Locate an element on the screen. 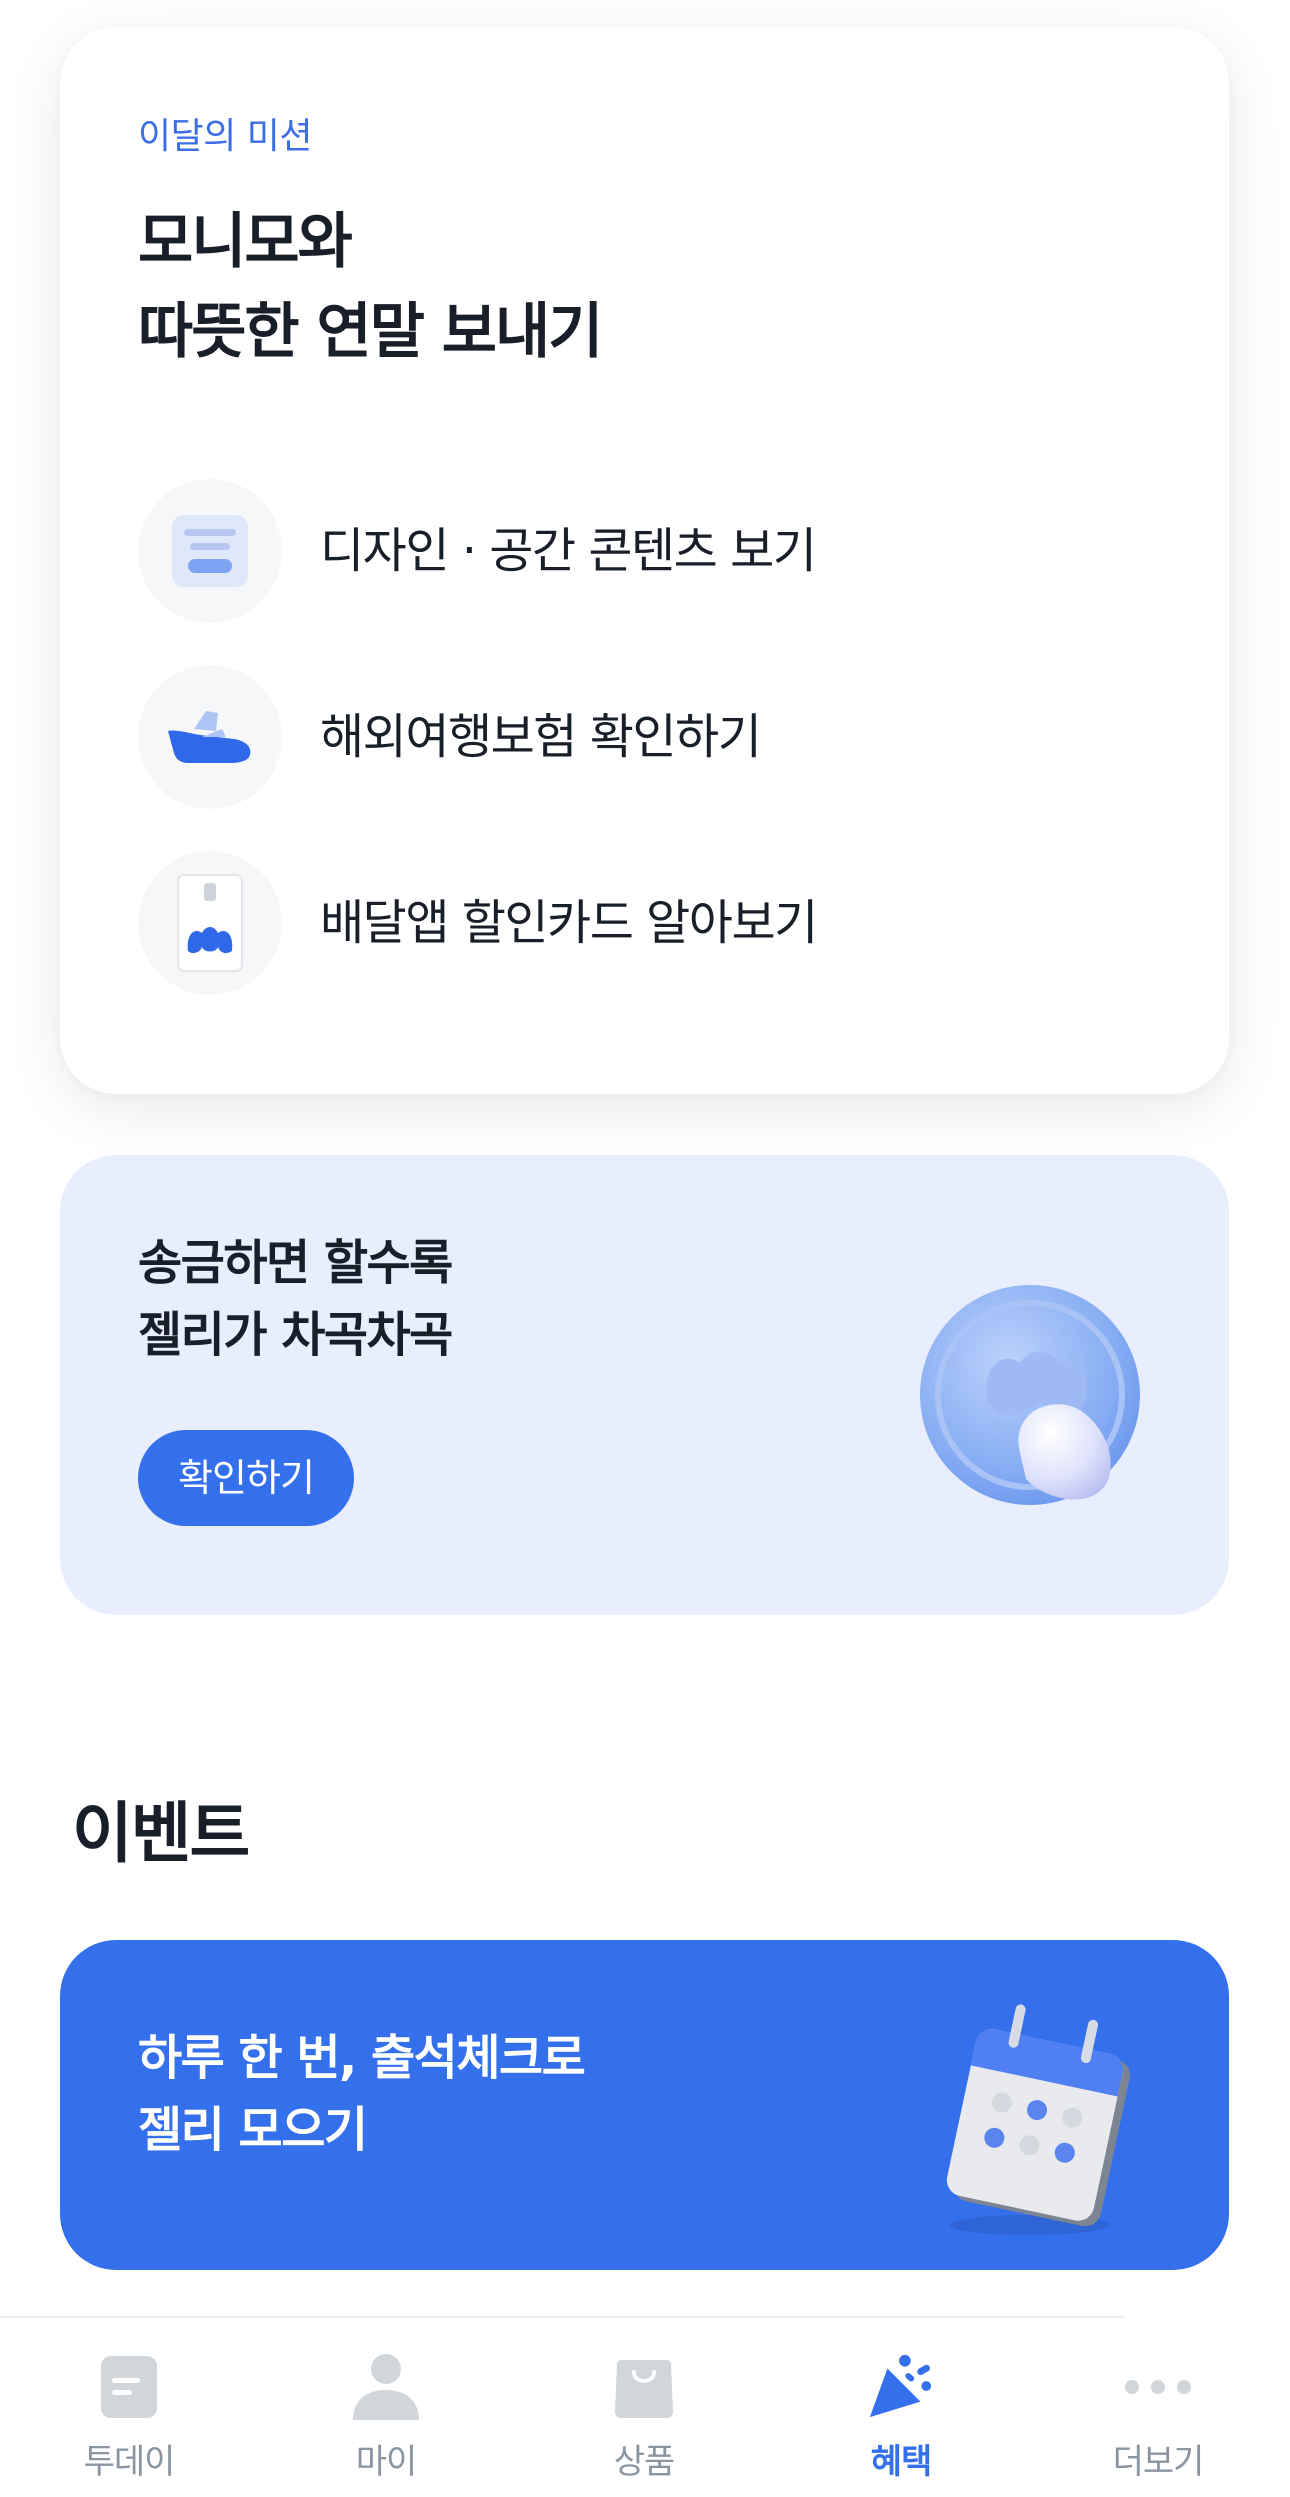  tab-benefits: 혜택 is located at coordinates (901, 2422).